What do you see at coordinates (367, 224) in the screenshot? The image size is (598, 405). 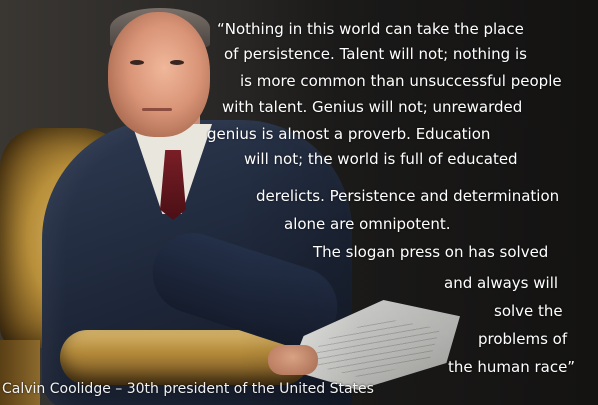 I see `quote-line: alone are omnipotent.` at bounding box center [367, 224].